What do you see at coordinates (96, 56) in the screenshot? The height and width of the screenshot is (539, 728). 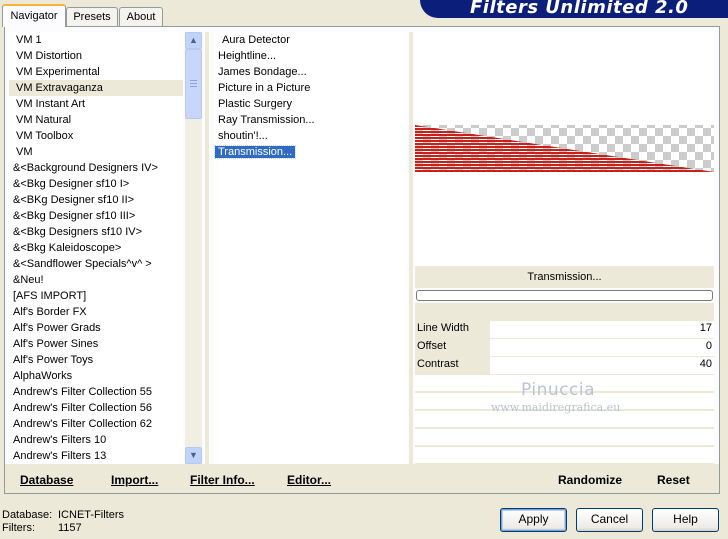 I see `category-item: VM Distortion` at bounding box center [96, 56].